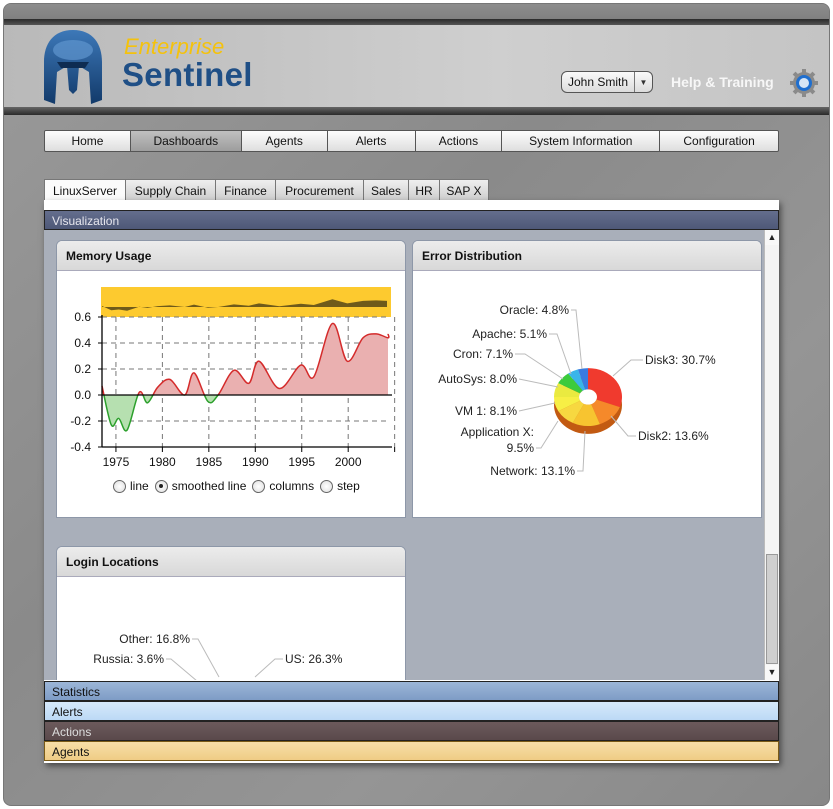  Describe the element at coordinates (170, 190) in the screenshot. I see `tab-supply-chain: Supply Chain` at that location.